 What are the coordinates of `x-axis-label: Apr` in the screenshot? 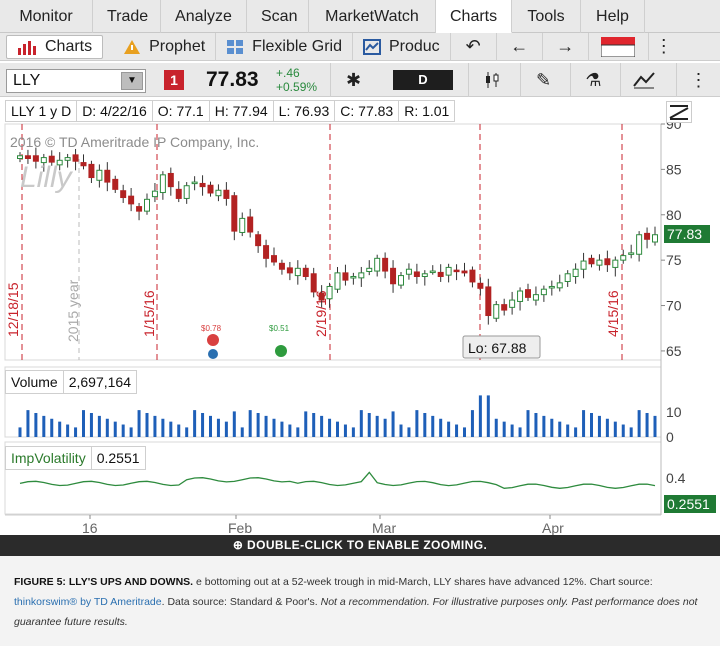 It's located at (553, 527).